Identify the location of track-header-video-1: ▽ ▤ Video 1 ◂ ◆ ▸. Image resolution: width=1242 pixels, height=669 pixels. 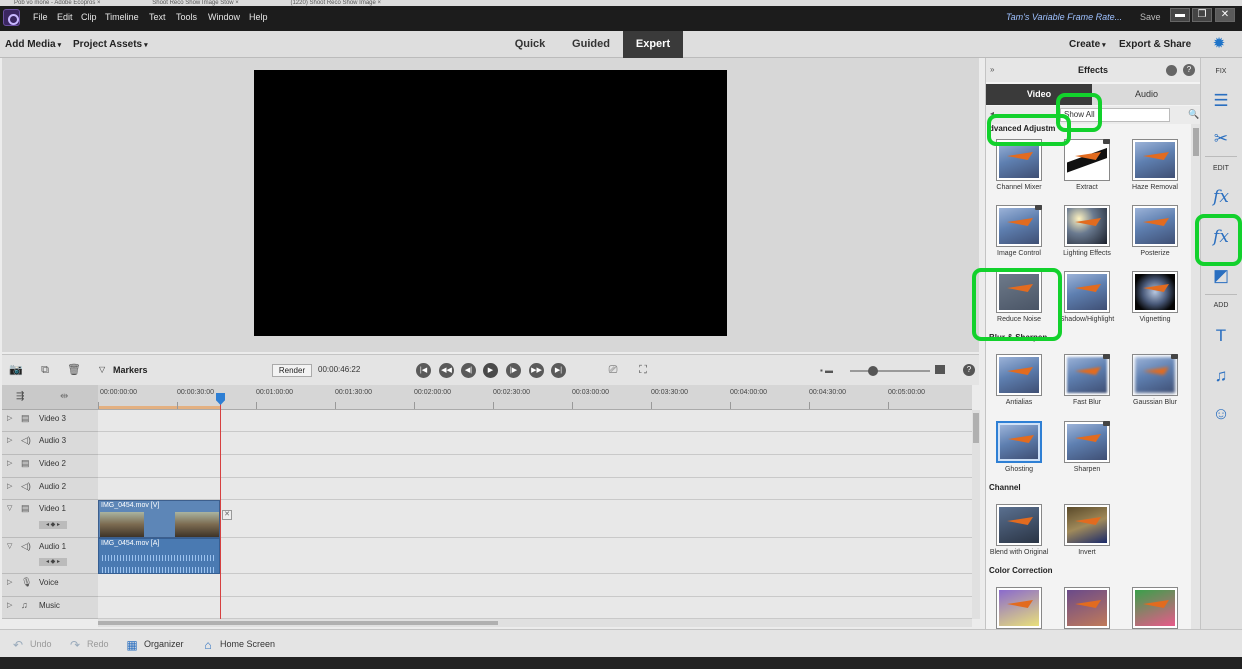
(50, 519).